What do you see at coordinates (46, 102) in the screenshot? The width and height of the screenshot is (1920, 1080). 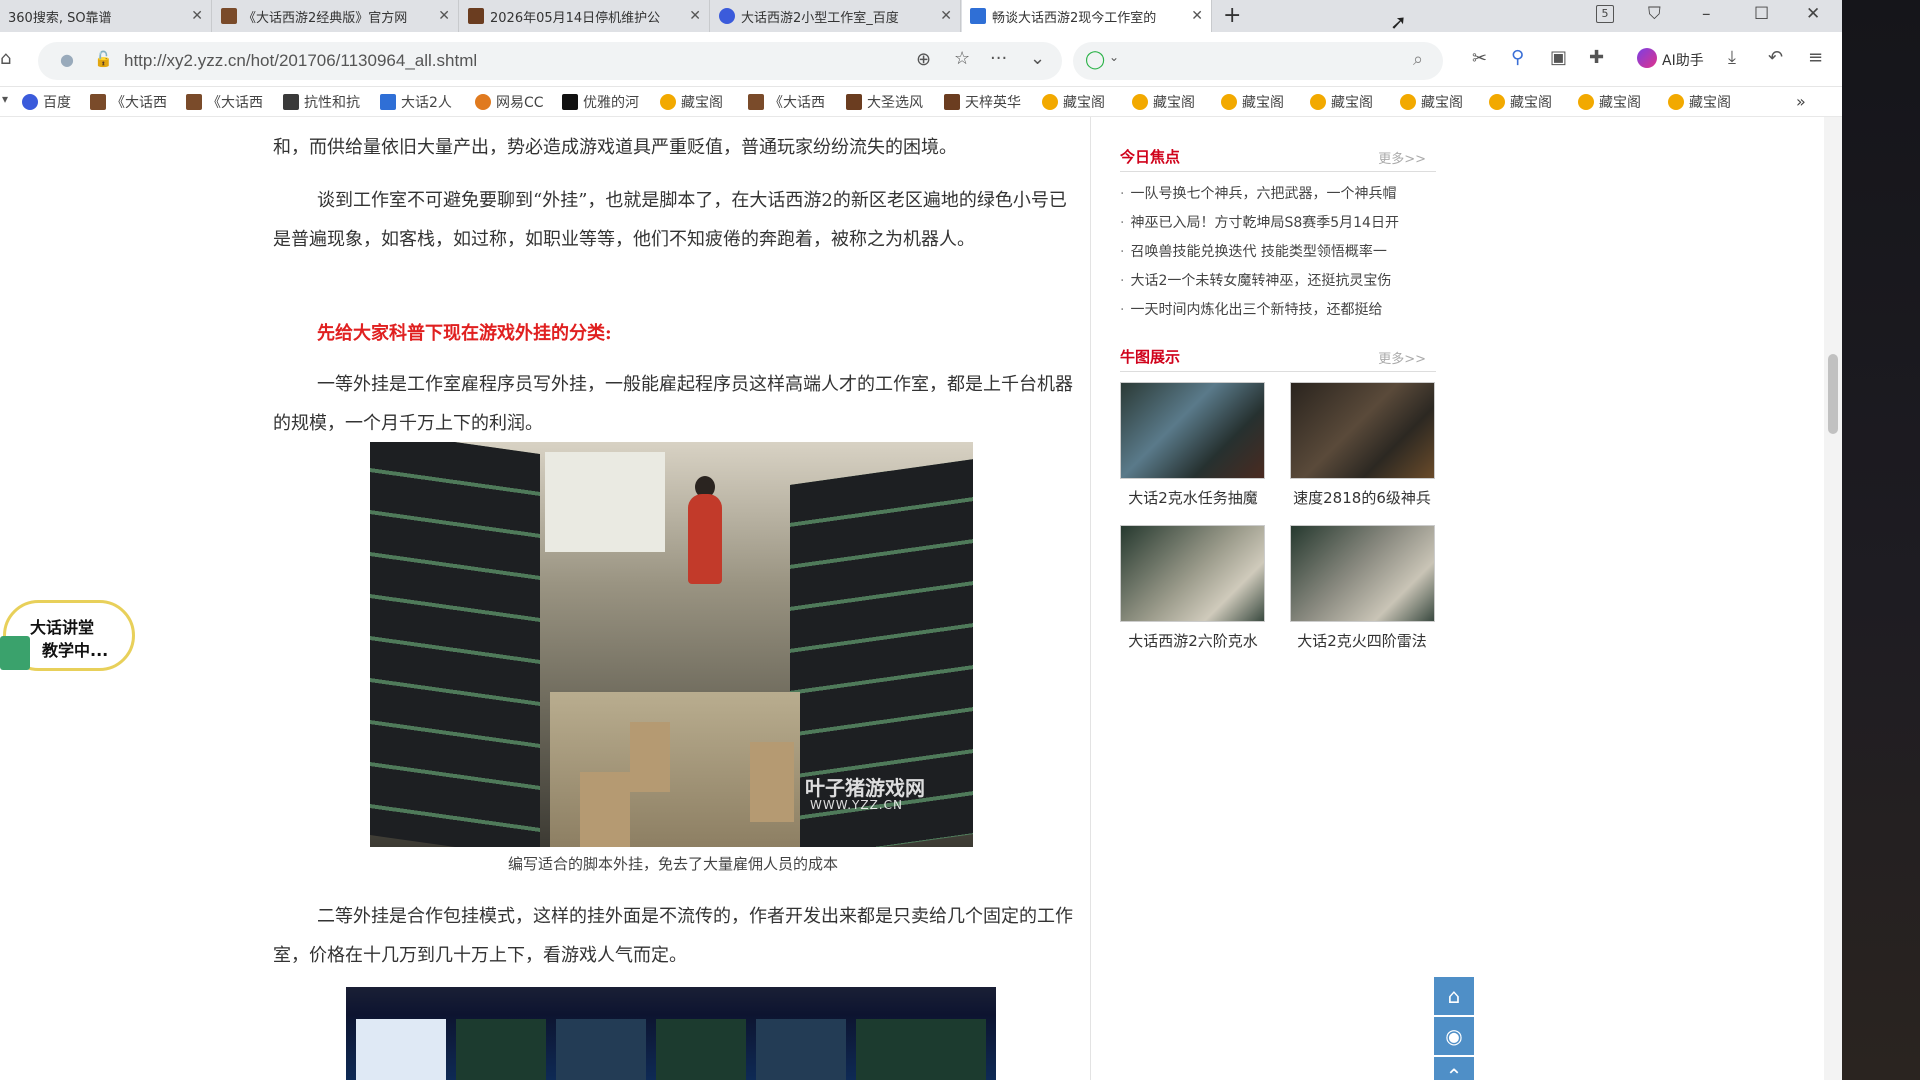 I see `bookmark-baidu: 百度` at bounding box center [46, 102].